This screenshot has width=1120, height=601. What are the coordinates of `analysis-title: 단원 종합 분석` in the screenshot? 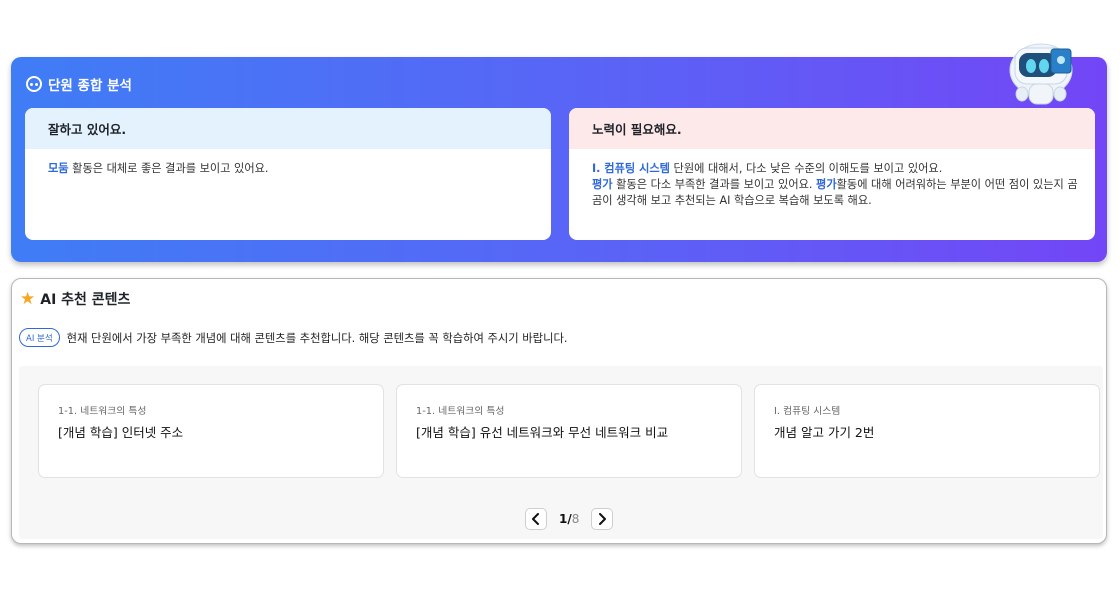 It's located at (79, 84).